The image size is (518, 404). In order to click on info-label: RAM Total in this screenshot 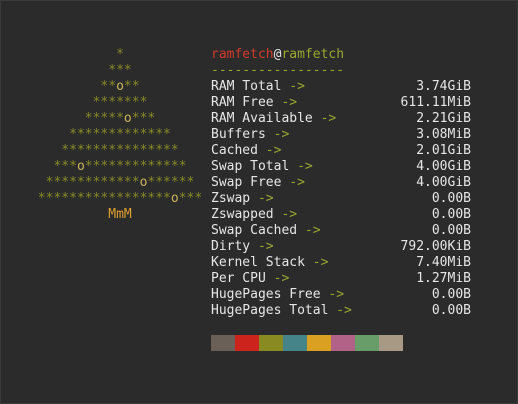, I will do `click(246, 86)`.